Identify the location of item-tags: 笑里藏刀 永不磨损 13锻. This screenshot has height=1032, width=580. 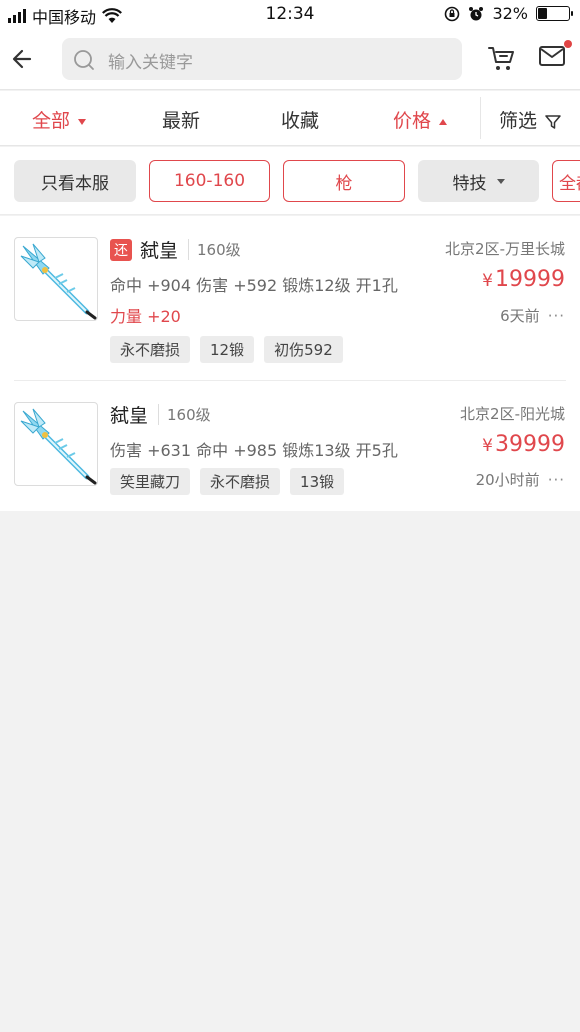
(227, 481).